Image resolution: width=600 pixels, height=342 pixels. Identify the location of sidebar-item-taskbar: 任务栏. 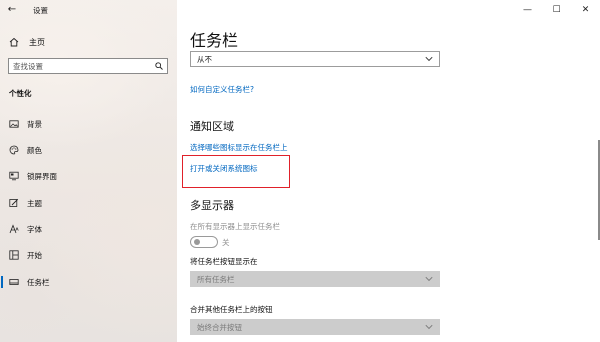
(88, 282).